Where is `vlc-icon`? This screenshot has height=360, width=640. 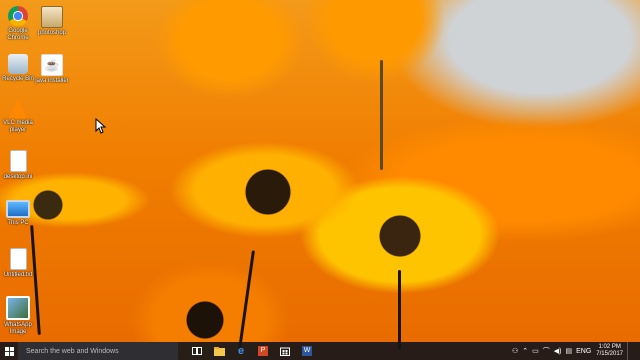
vlc-icon is located at coordinates (18, 109).